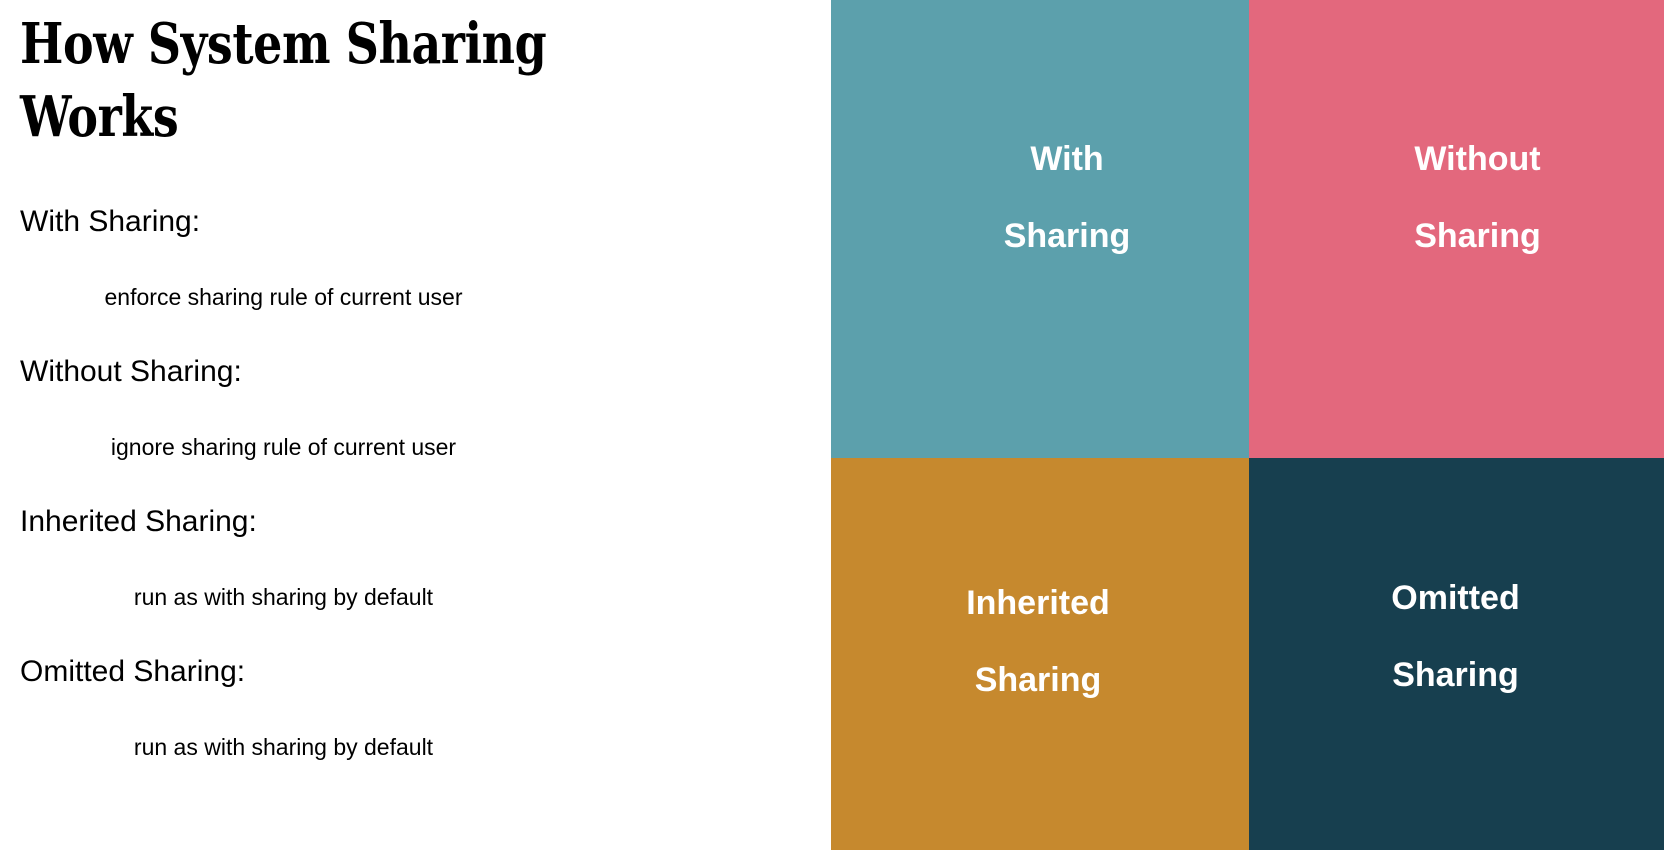 The width and height of the screenshot is (1664, 850). Describe the element at coordinates (1456, 654) in the screenshot. I see `quadrant-omitted-sharing: Omitted Sharing` at that location.